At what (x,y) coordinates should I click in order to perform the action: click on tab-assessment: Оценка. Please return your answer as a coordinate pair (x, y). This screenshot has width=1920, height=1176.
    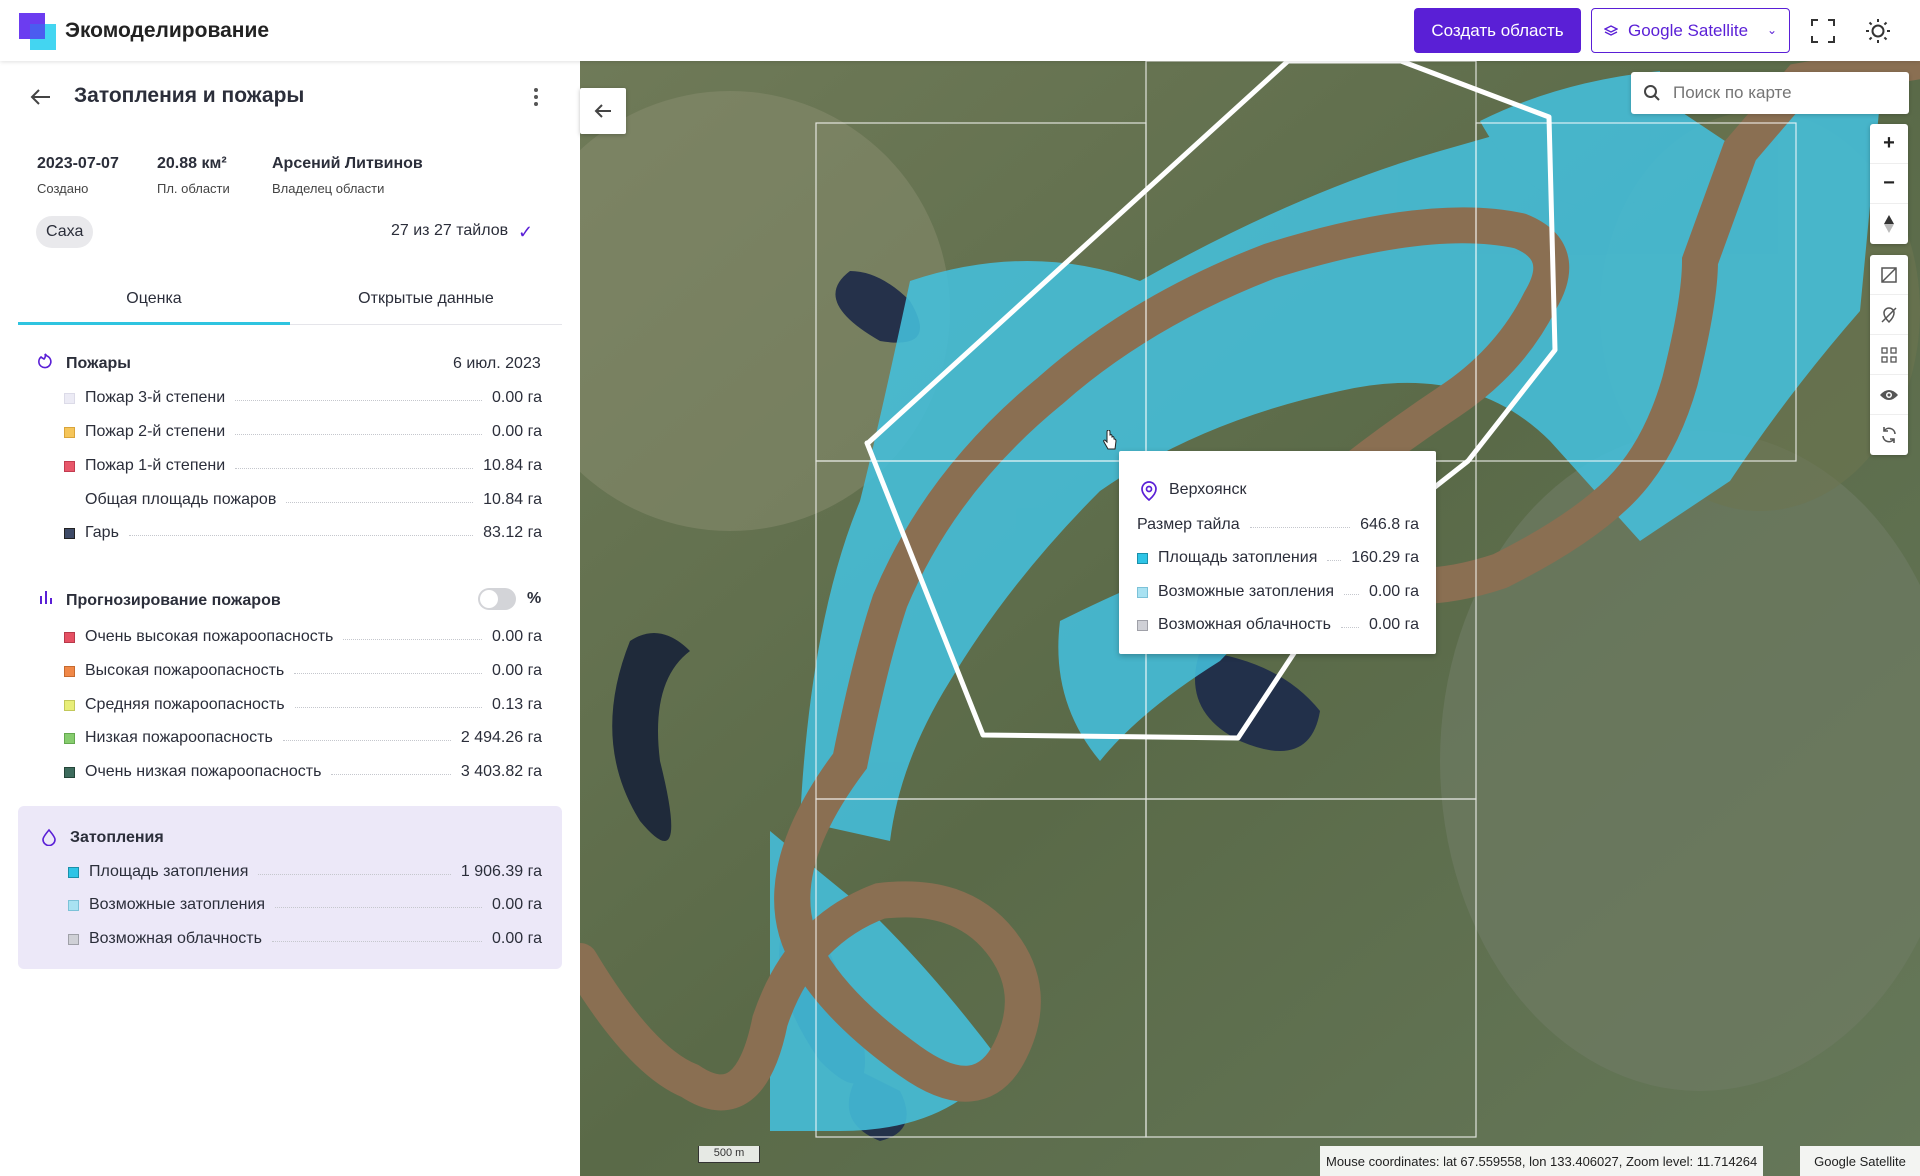
    Looking at the image, I should click on (154, 299).